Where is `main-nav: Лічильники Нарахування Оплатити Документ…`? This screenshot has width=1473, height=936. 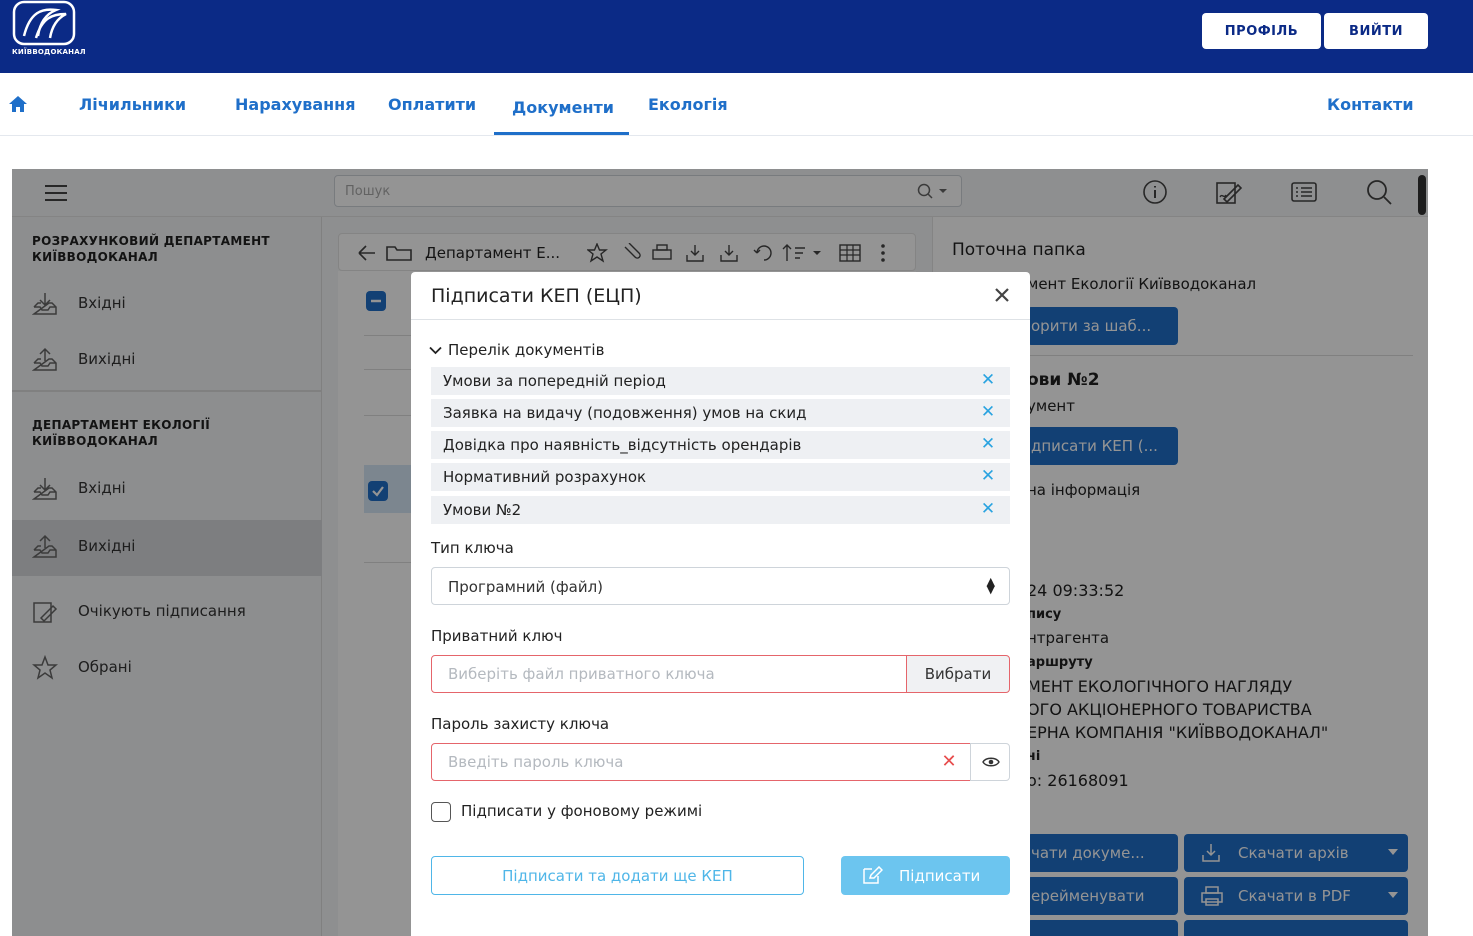
main-nav: Лічильники Нарахування Оплатити Документ… is located at coordinates (736, 104).